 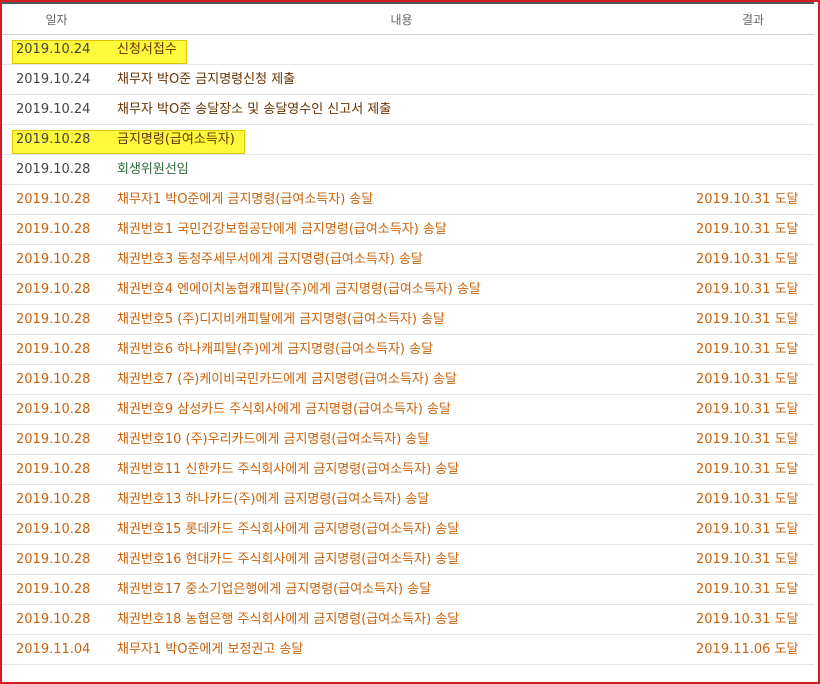 What do you see at coordinates (401, 49) in the screenshot?
I see `row-content: 신청서접수` at bounding box center [401, 49].